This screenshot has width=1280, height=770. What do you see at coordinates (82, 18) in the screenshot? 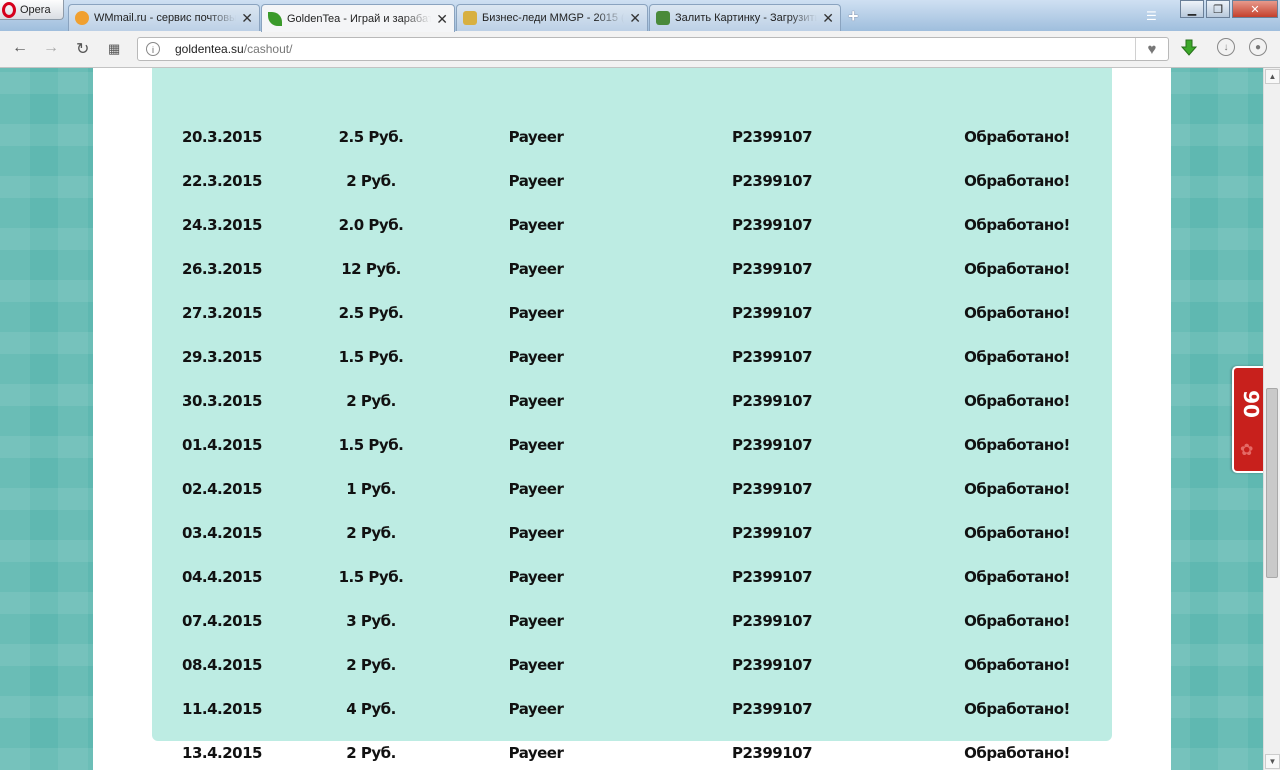
I see `wmmail-favicon-icon` at bounding box center [82, 18].